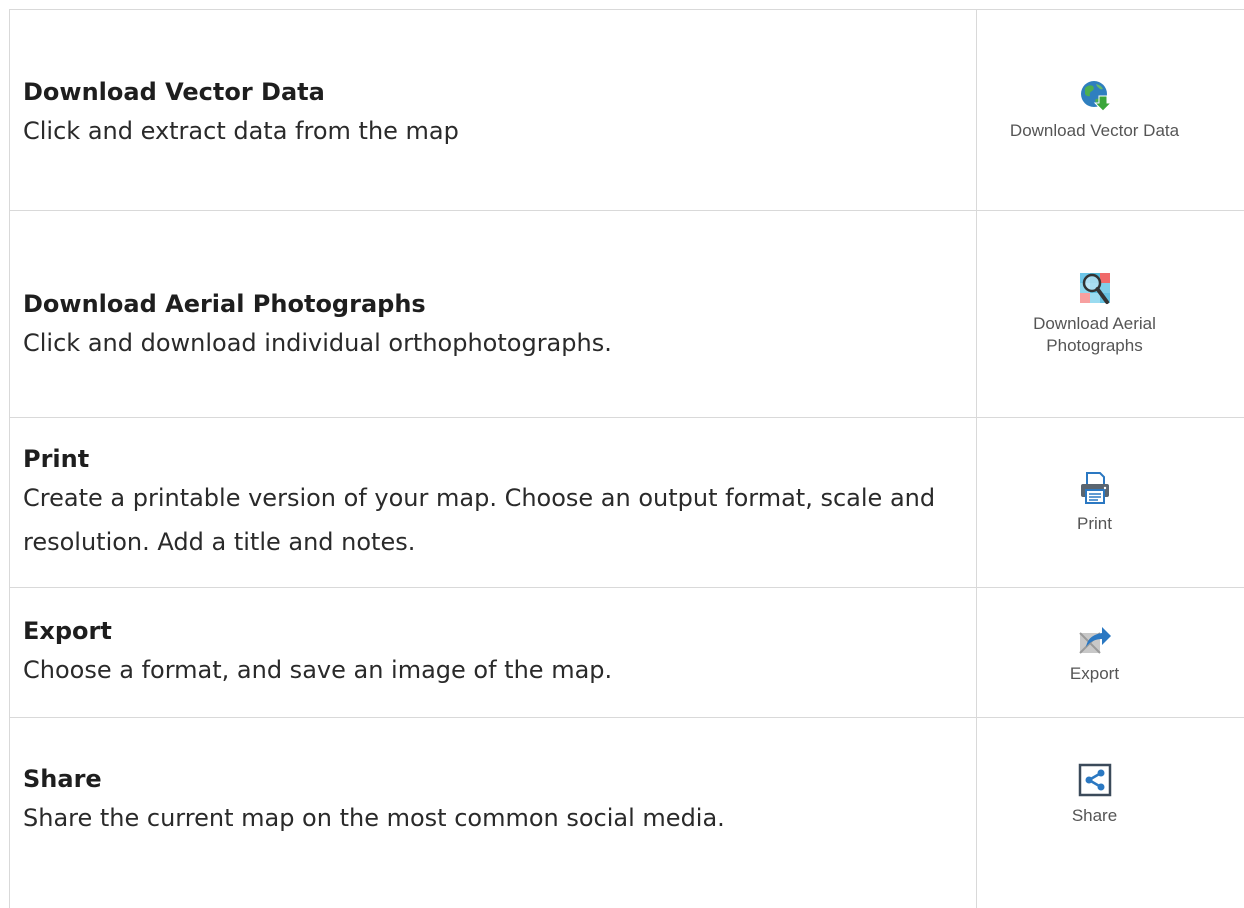 The height and width of the screenshot is (908, 1244). What do you see at coordinates (1094, 288) in the screenshot?
I see `aerial-magnifier-icon` at bounding box center [1094, 288].